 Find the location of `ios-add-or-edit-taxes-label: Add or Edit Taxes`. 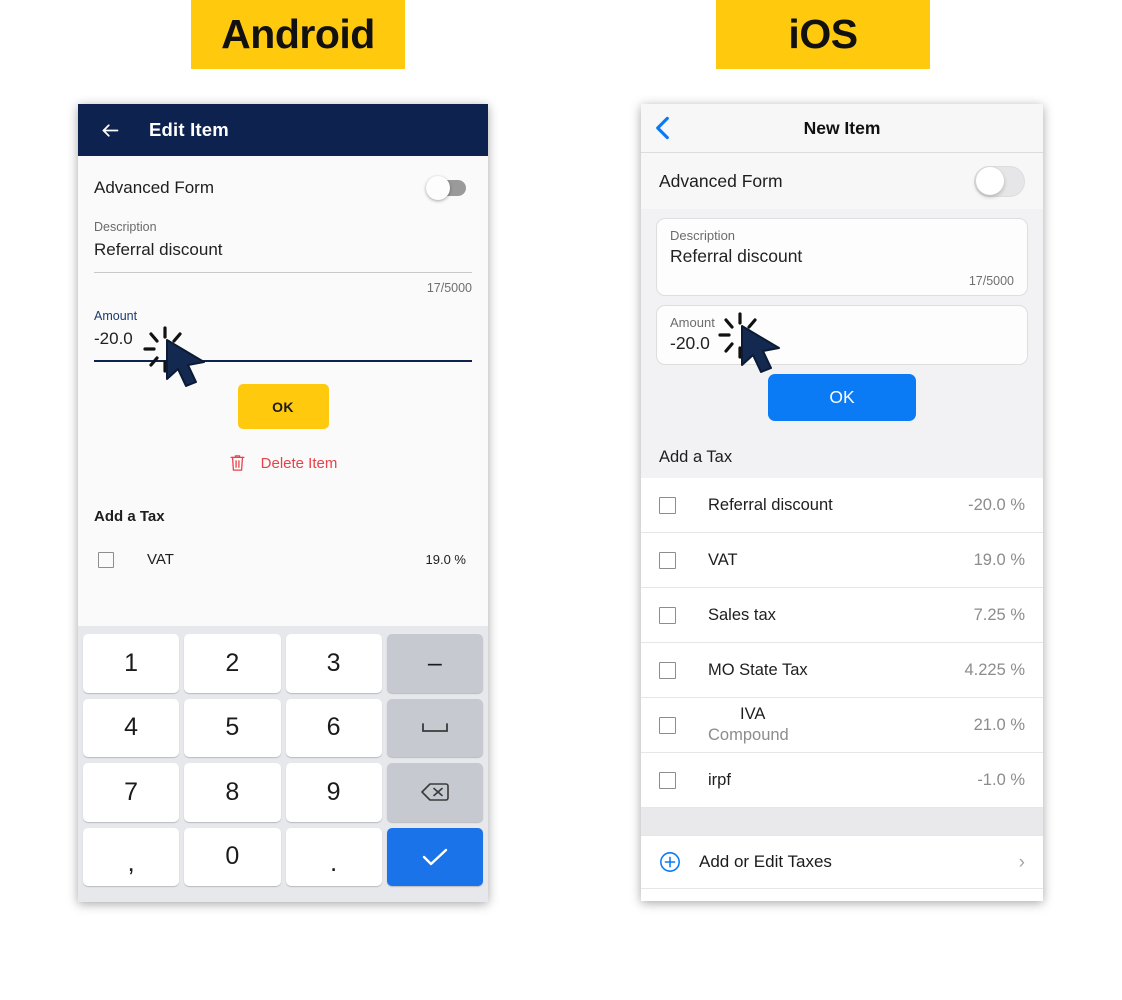

ios-add-or-edit-taxes-label: Add or Edit Taxes is located at coordinates (765, 861).